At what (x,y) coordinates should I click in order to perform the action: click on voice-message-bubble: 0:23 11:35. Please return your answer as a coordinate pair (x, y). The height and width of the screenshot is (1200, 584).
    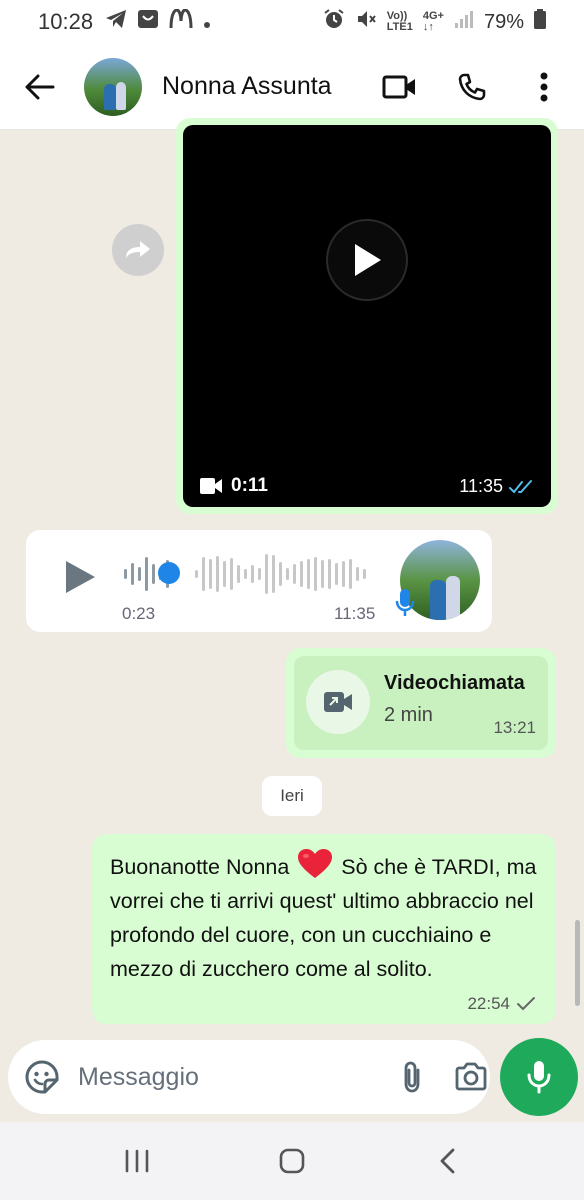
    Looking at the image, I should click on (259, 581).